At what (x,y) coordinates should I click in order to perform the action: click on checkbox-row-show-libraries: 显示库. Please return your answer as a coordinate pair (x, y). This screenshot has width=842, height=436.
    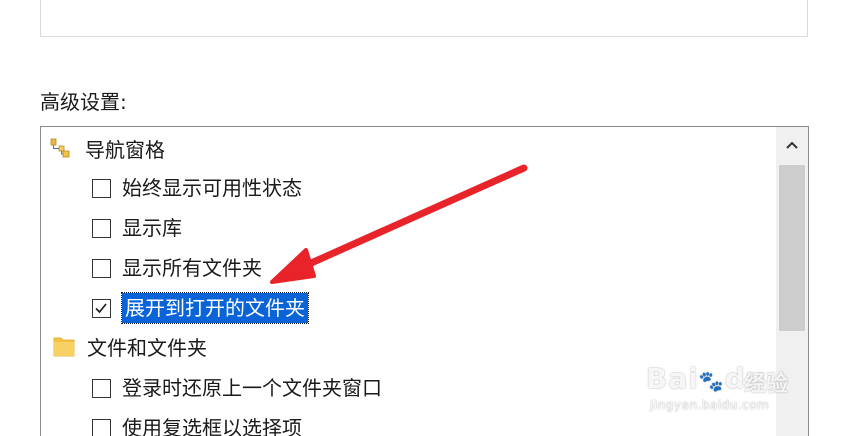
    Looking at the image, I should click on (137, 228).